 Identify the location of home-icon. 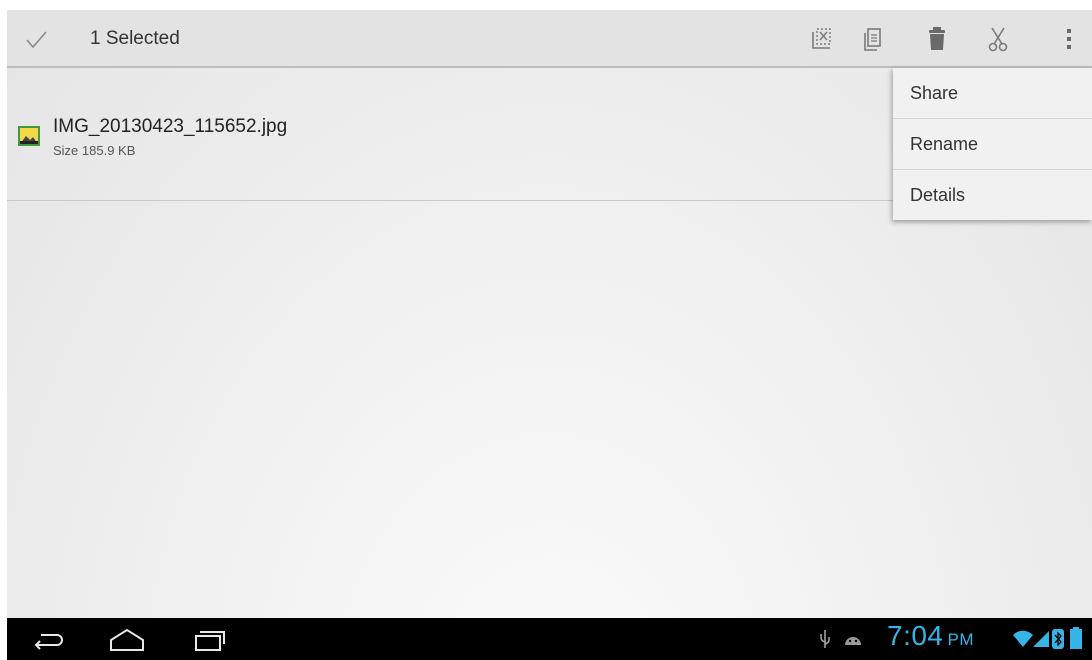
(127, 640).